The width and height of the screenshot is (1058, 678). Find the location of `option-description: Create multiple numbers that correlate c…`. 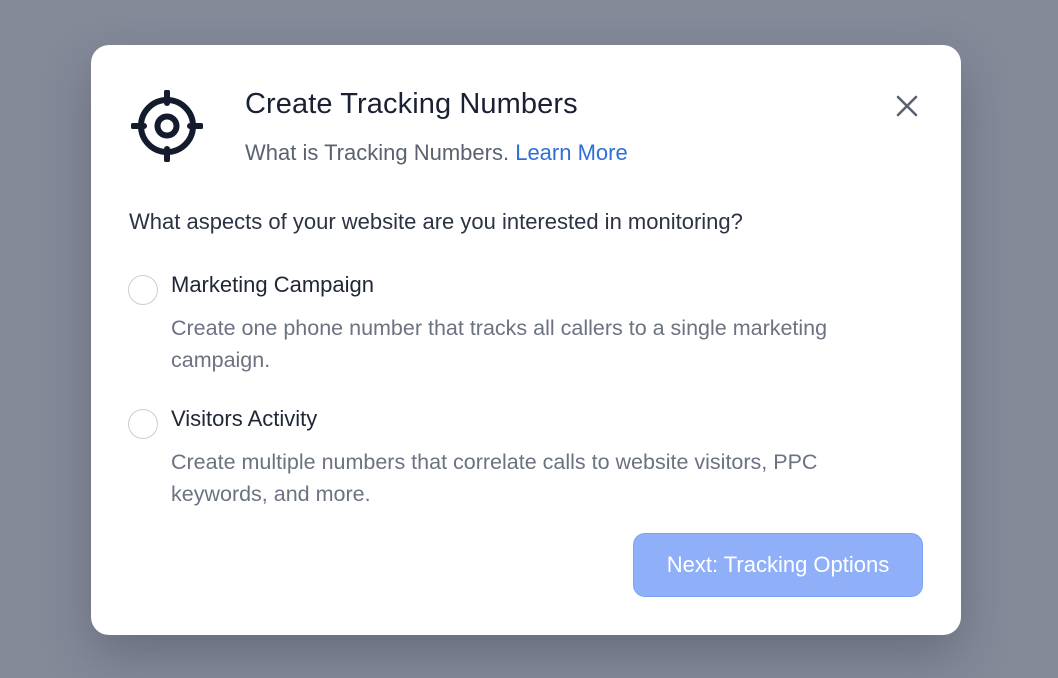

option-description: Create multiple numbers that correlate c… is located at coordinates (494, 478).